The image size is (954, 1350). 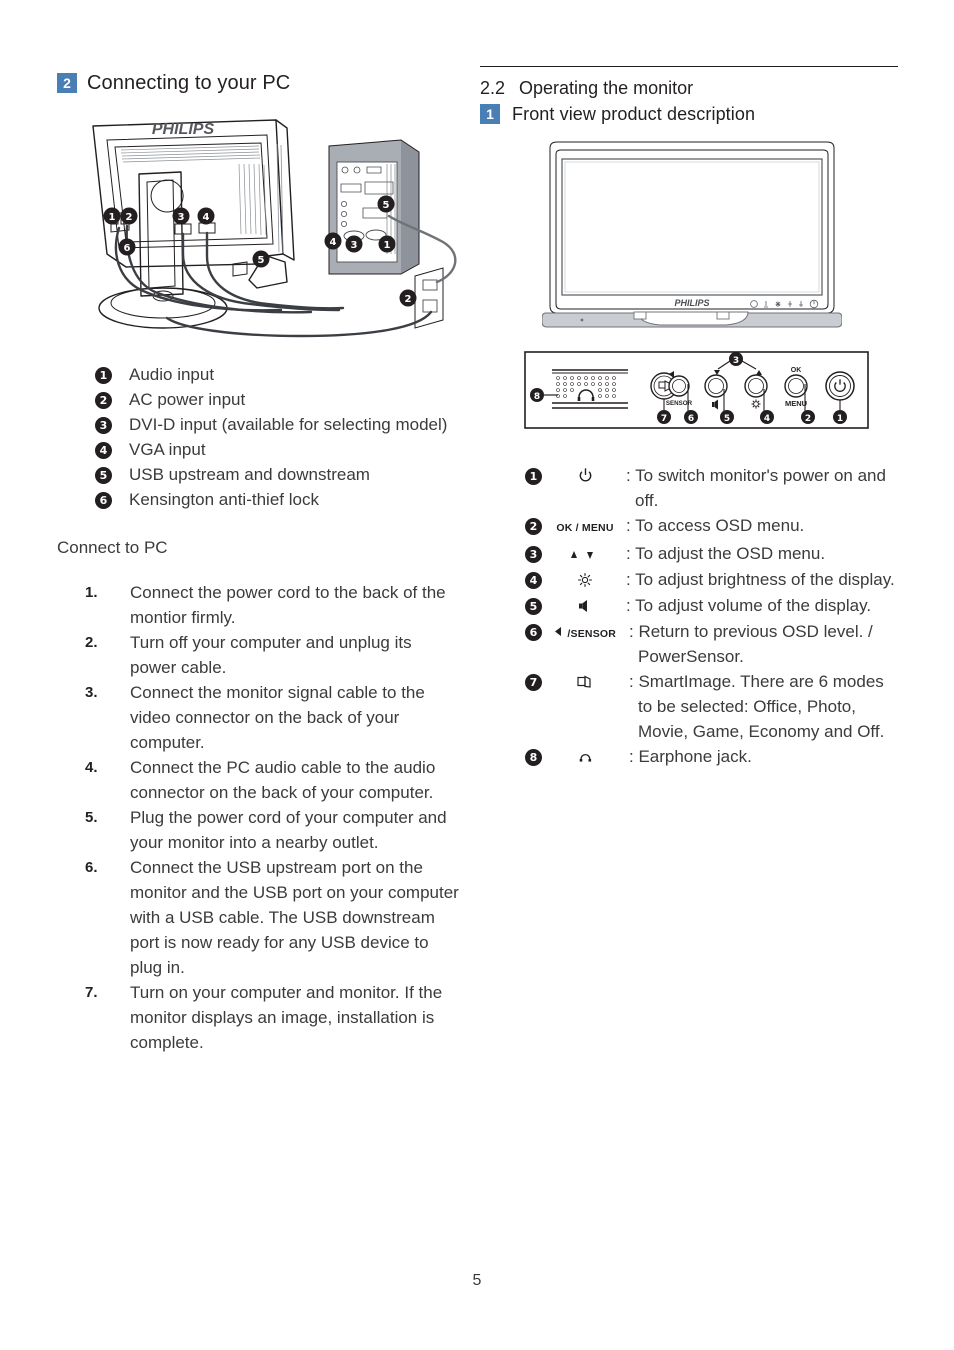 What do you see at coordinates (726, 553) in the screenshot?
I see `button-desc-3: : To adjust the OSD menu.` at bounding box center [726, 553].